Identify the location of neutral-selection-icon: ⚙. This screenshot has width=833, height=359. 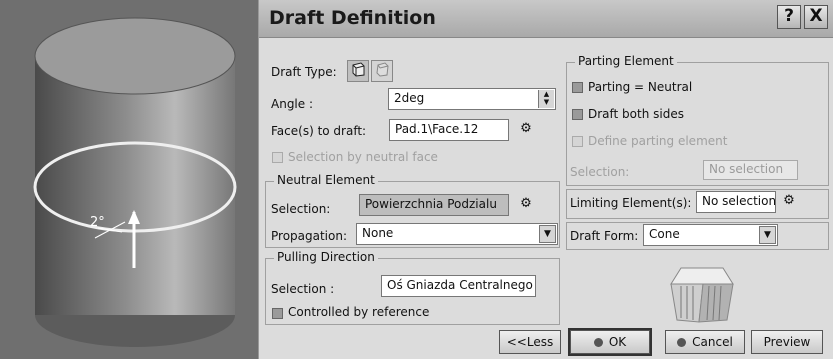
(526, 205).